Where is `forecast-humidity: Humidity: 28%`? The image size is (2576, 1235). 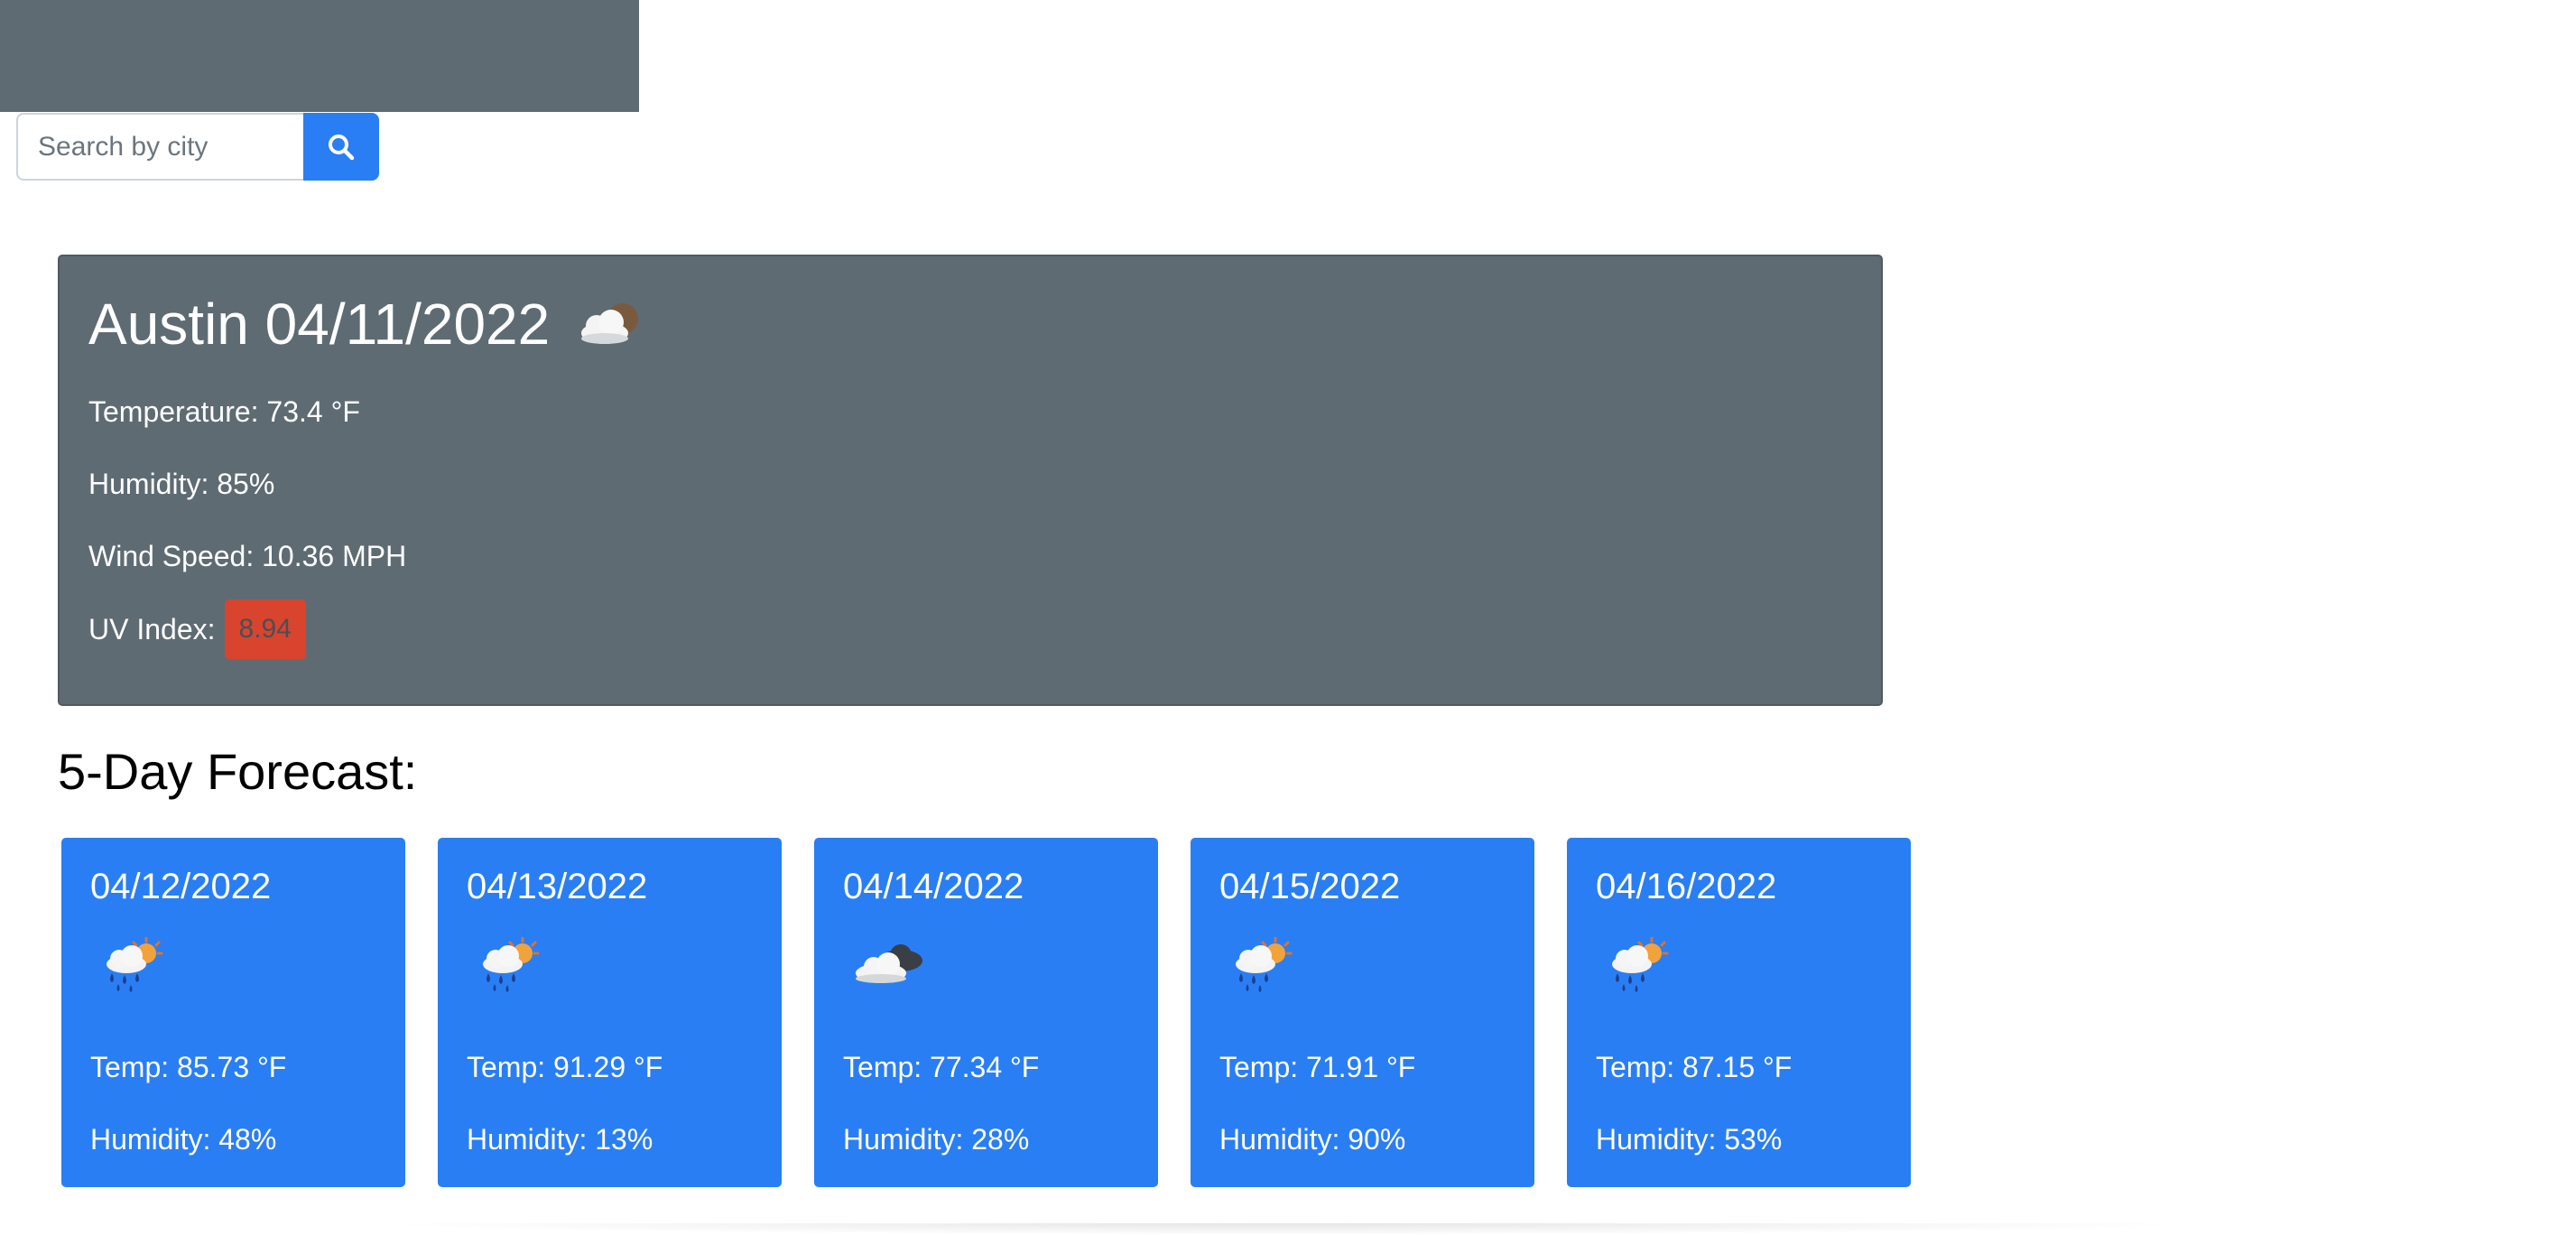
forecast-humidity: Humidity: 28% is located at coordinates (936, 1139).